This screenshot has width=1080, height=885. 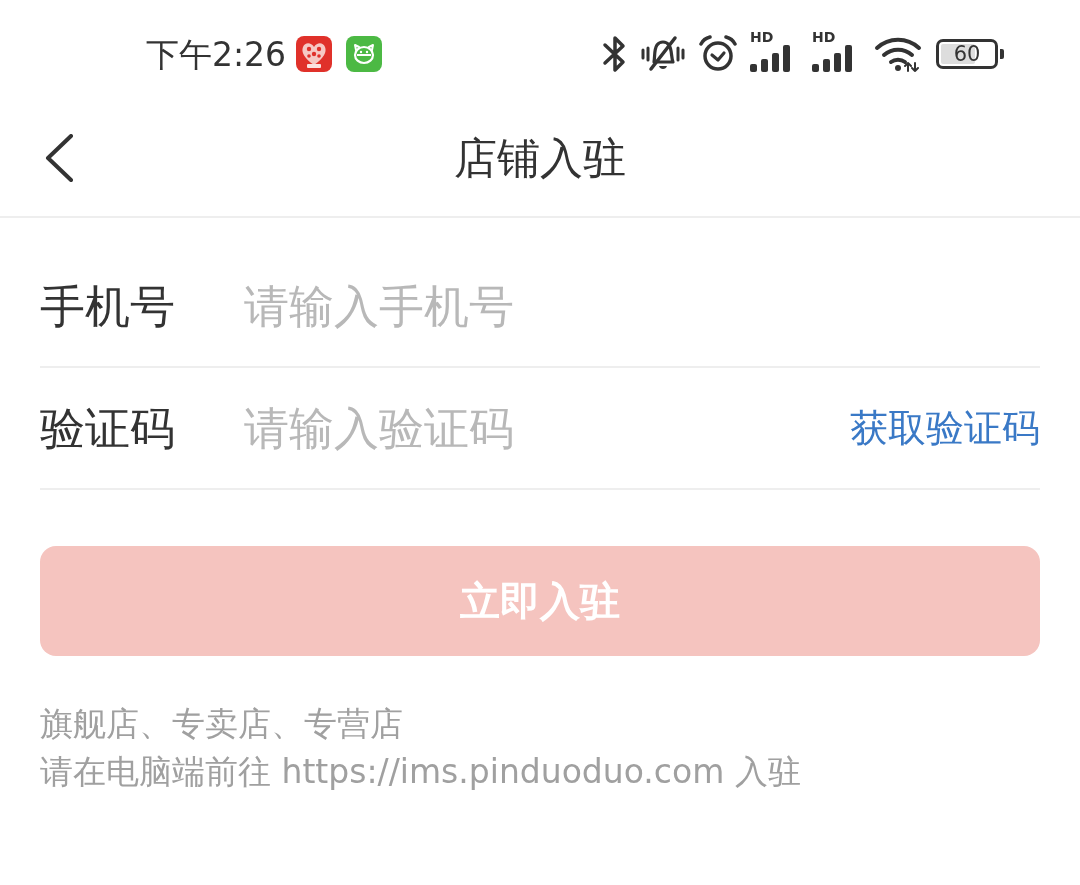 I want to click on page-title: 店铺入驻, so click(x=540, y=158).